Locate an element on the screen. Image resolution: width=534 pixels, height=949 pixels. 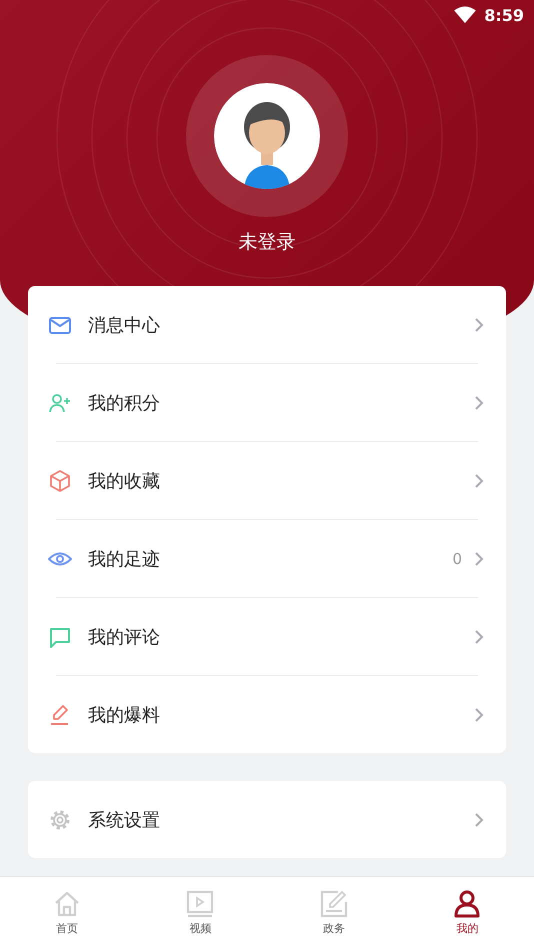
status-time: 8:59 is located at coordinates (504, 15).